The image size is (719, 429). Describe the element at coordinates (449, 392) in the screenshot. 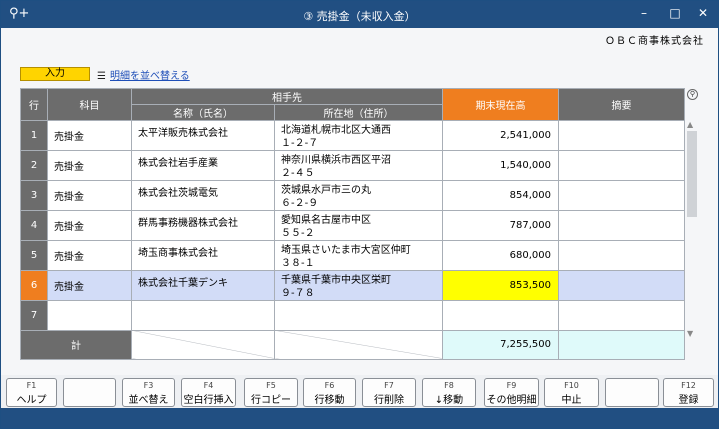

I see `f8-move-down-button: F8 ↓移動` at that location.